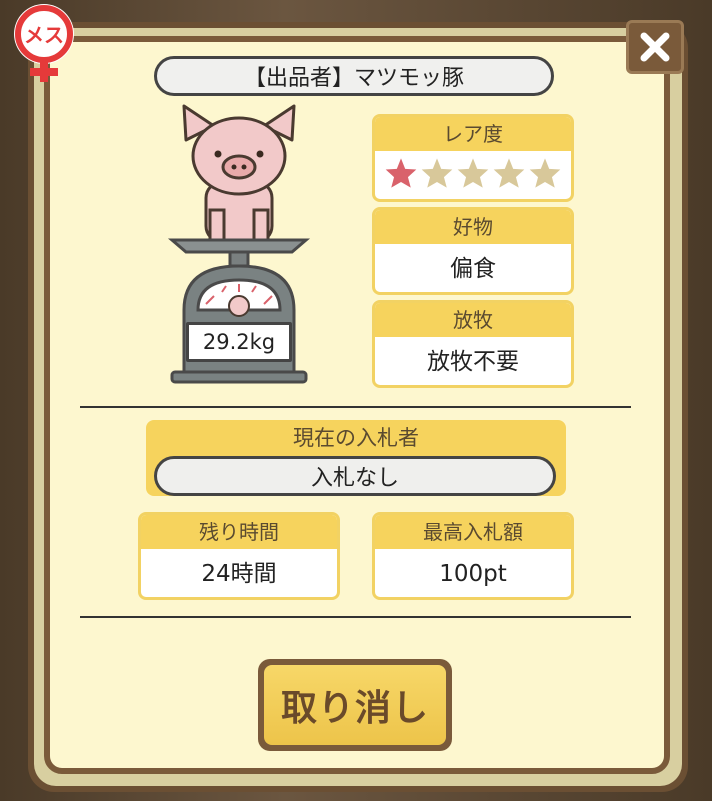 This screenshot has width=712, height=801. What do you see at coordinates (473, 269) in the screenshot?
I see `favorite-food-value: 偏食` at bounding box center [473, 269].